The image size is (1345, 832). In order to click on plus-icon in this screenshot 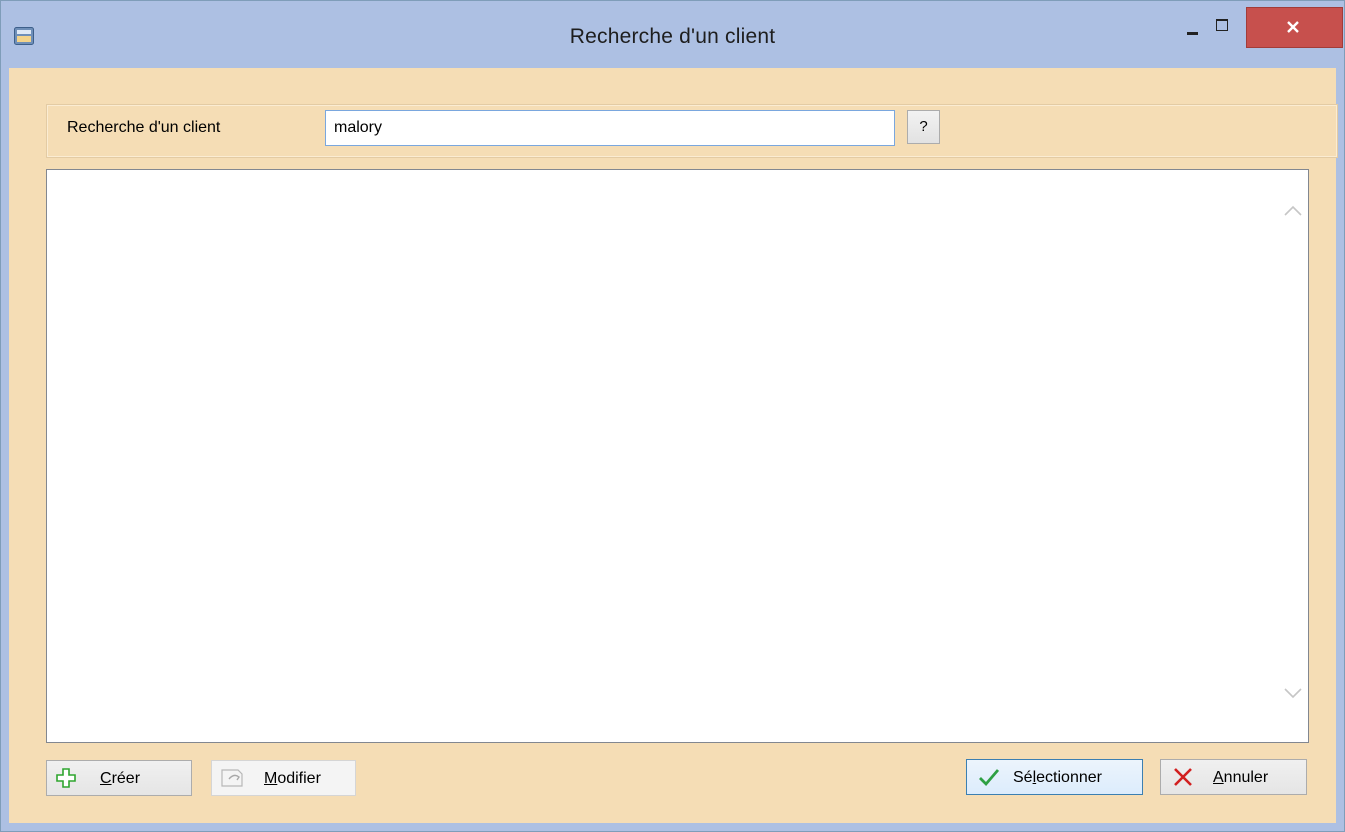, I will do `click(66, 778)`.